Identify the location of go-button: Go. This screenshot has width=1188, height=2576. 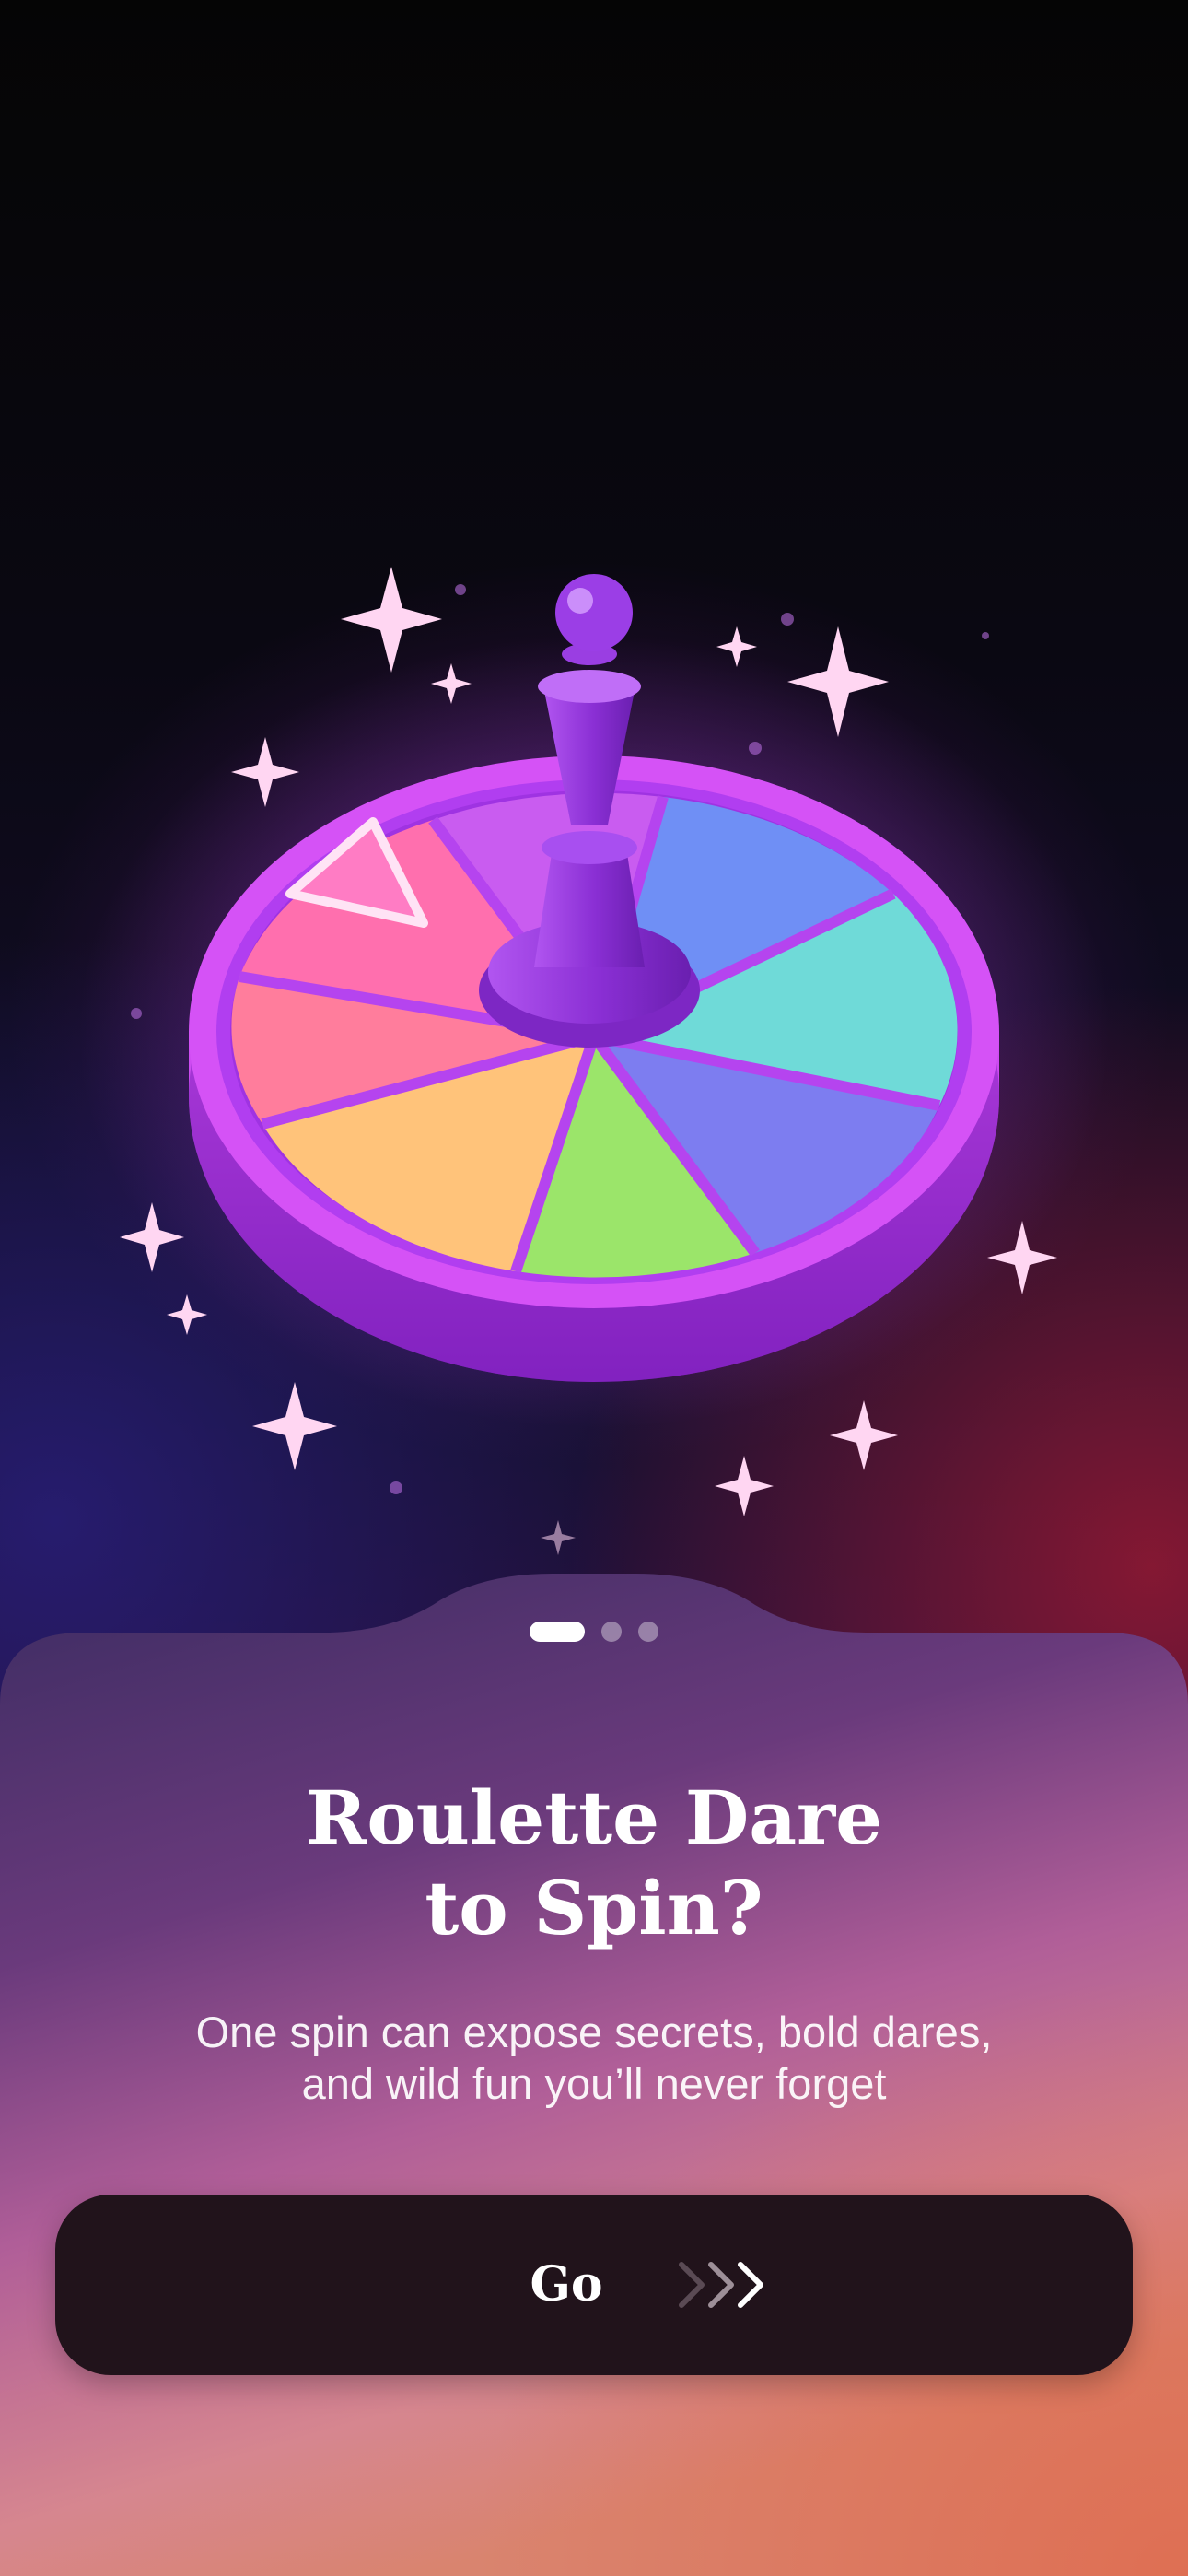
(594, 2285).